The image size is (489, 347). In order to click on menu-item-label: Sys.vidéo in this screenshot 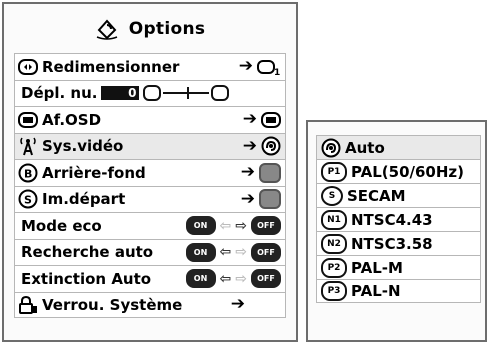, I will do `click(83, 146)`.